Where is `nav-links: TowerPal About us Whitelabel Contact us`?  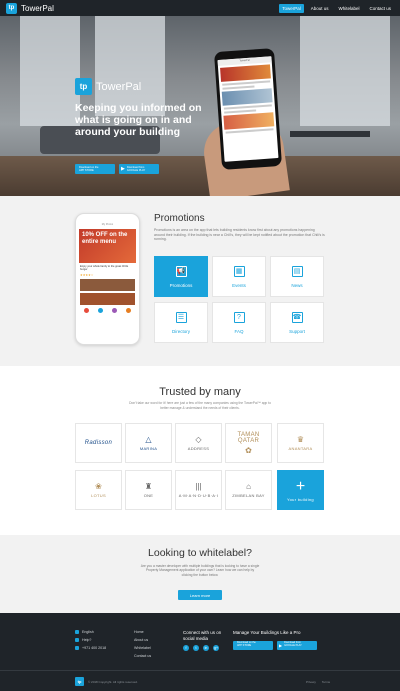
nav-links: TowerPal About us Whitelabel Contact us is located at coordinates (336, 8).